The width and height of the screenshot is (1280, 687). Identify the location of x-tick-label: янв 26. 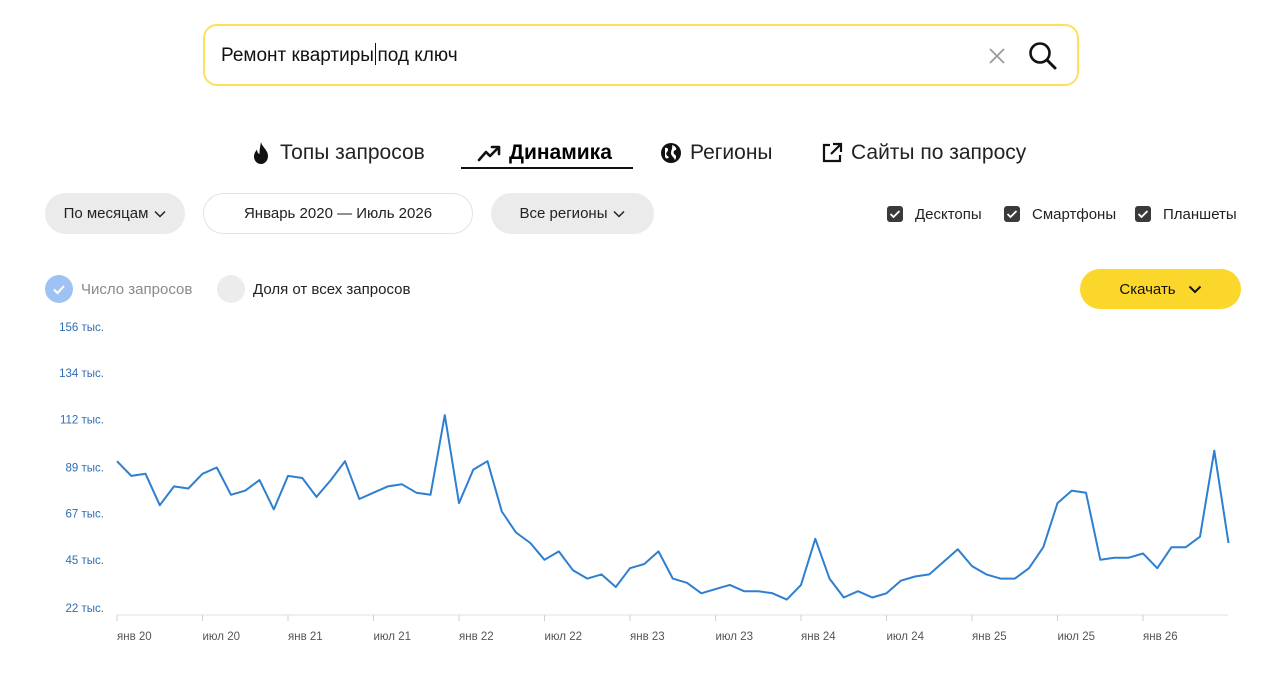
(1160, 637).